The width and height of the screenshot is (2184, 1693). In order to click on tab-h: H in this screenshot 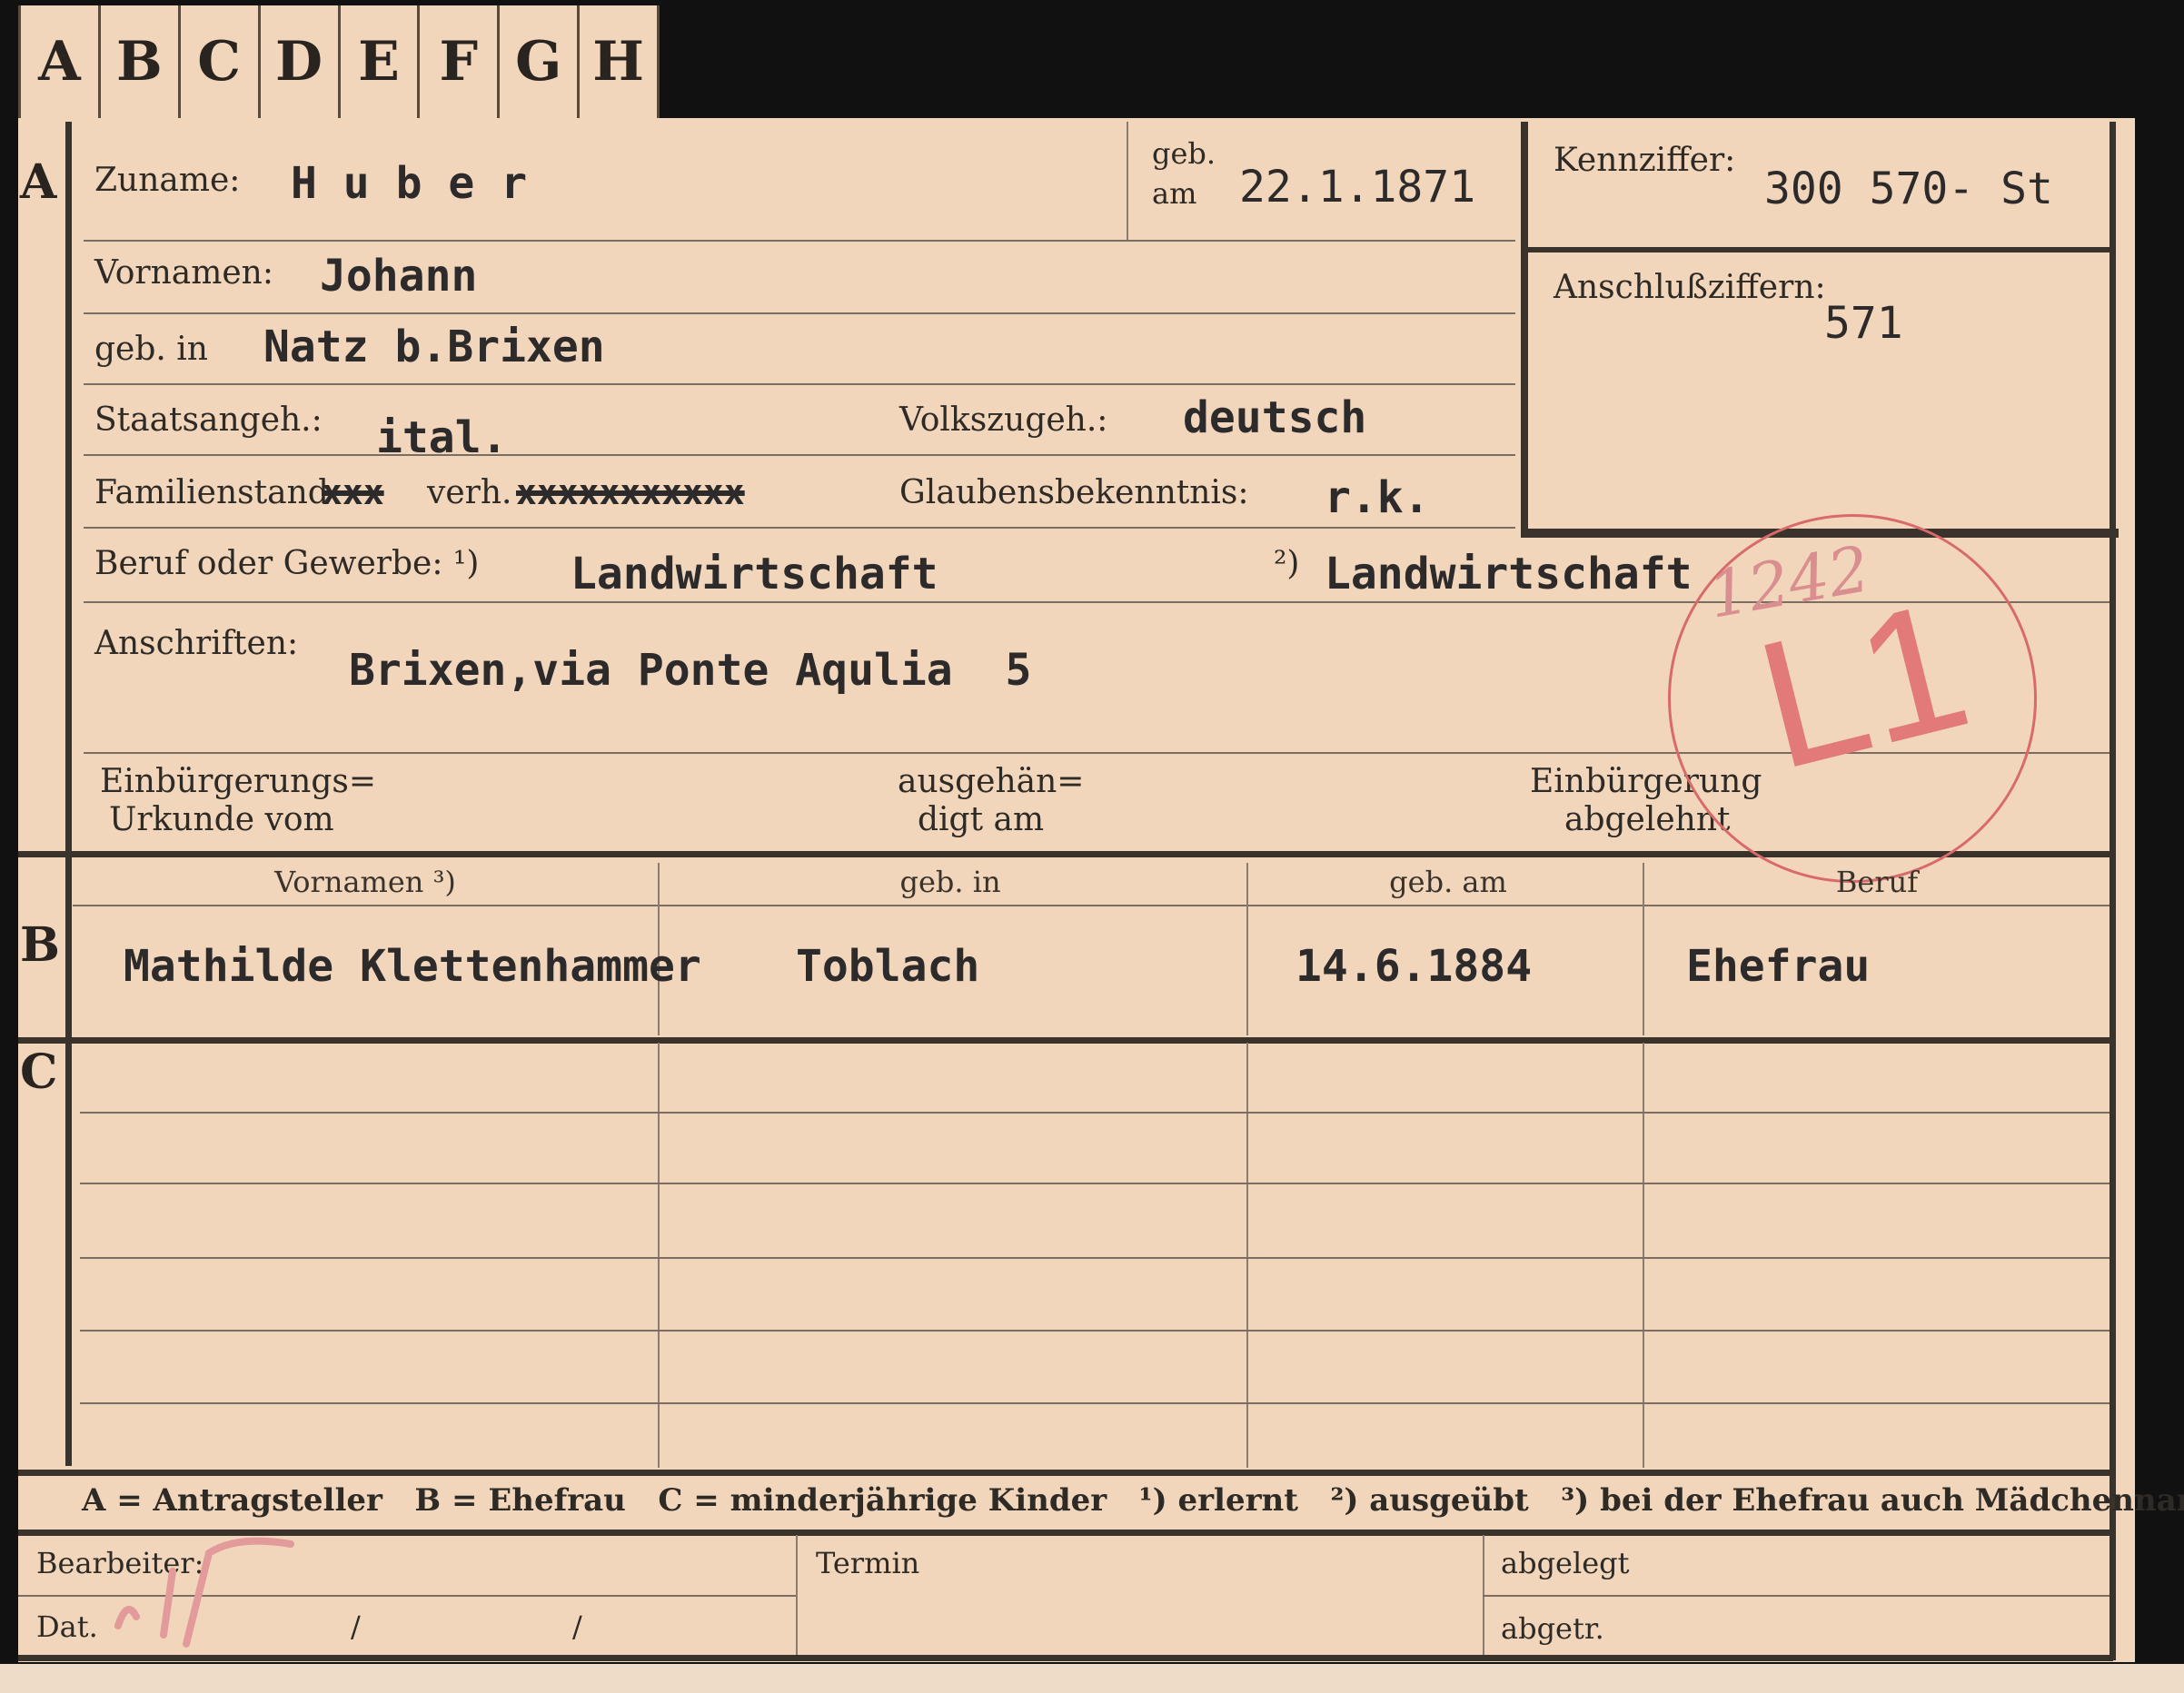, I will do `click(620, 61)`.